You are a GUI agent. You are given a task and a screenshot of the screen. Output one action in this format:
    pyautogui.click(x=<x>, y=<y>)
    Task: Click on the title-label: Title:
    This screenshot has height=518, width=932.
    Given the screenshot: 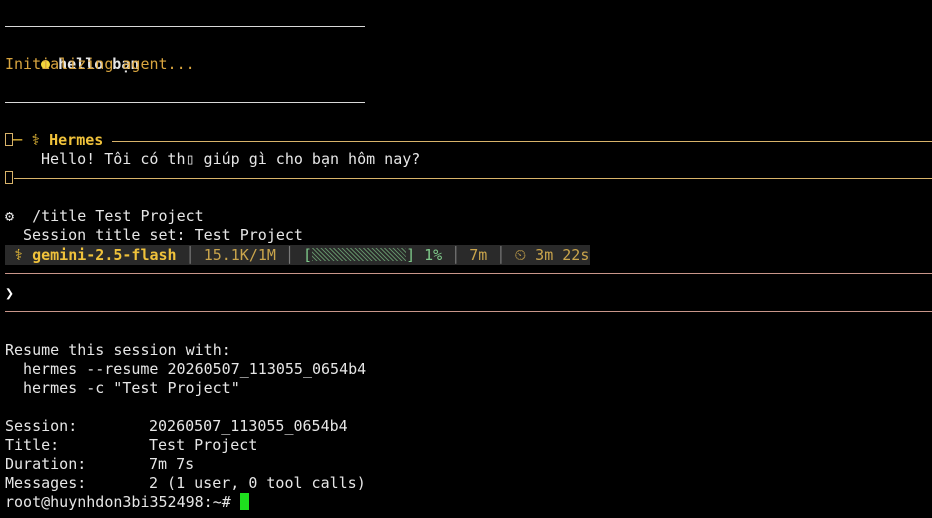 What is the action you would take?
    pyautogui.click(x=32, y=445)
    